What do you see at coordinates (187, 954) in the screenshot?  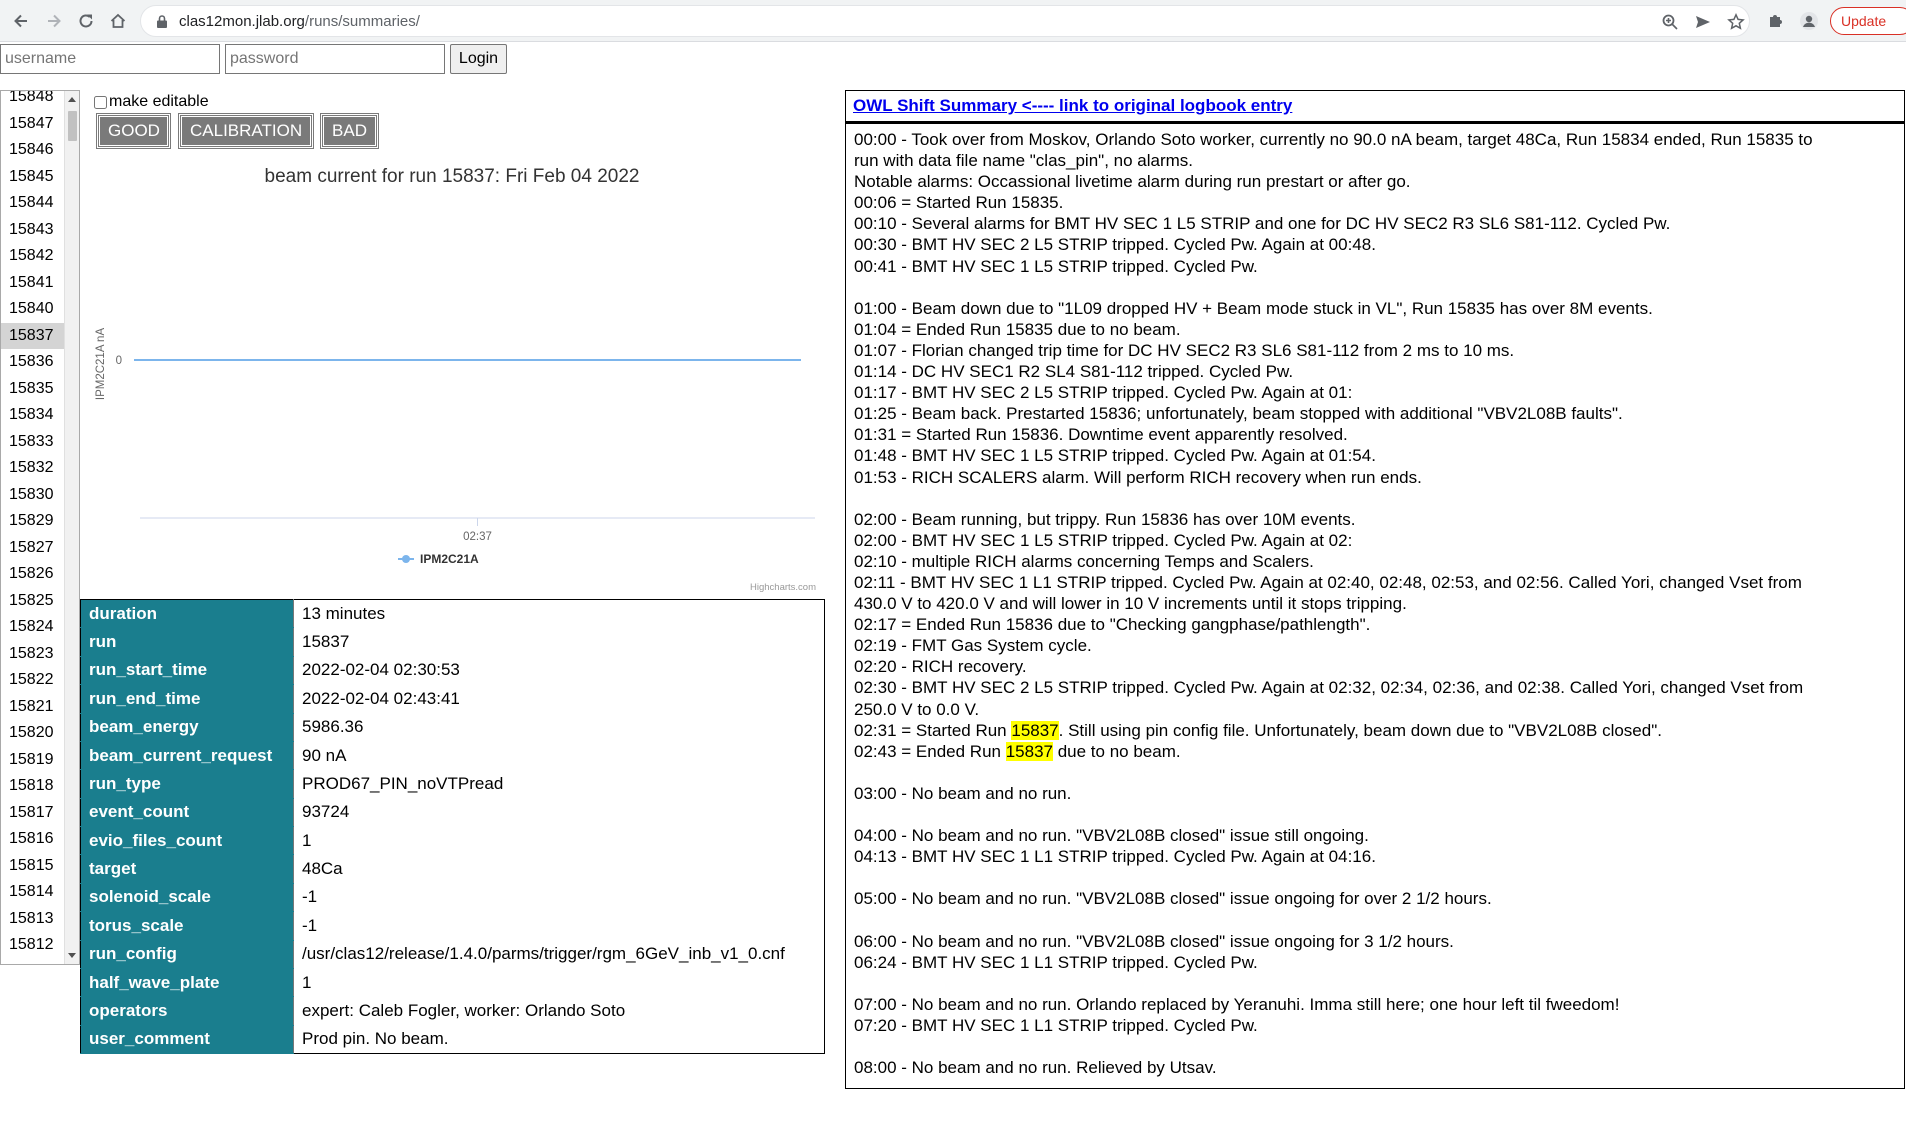 I see `run-info-key: run_config` at bounding box center [187, 954].